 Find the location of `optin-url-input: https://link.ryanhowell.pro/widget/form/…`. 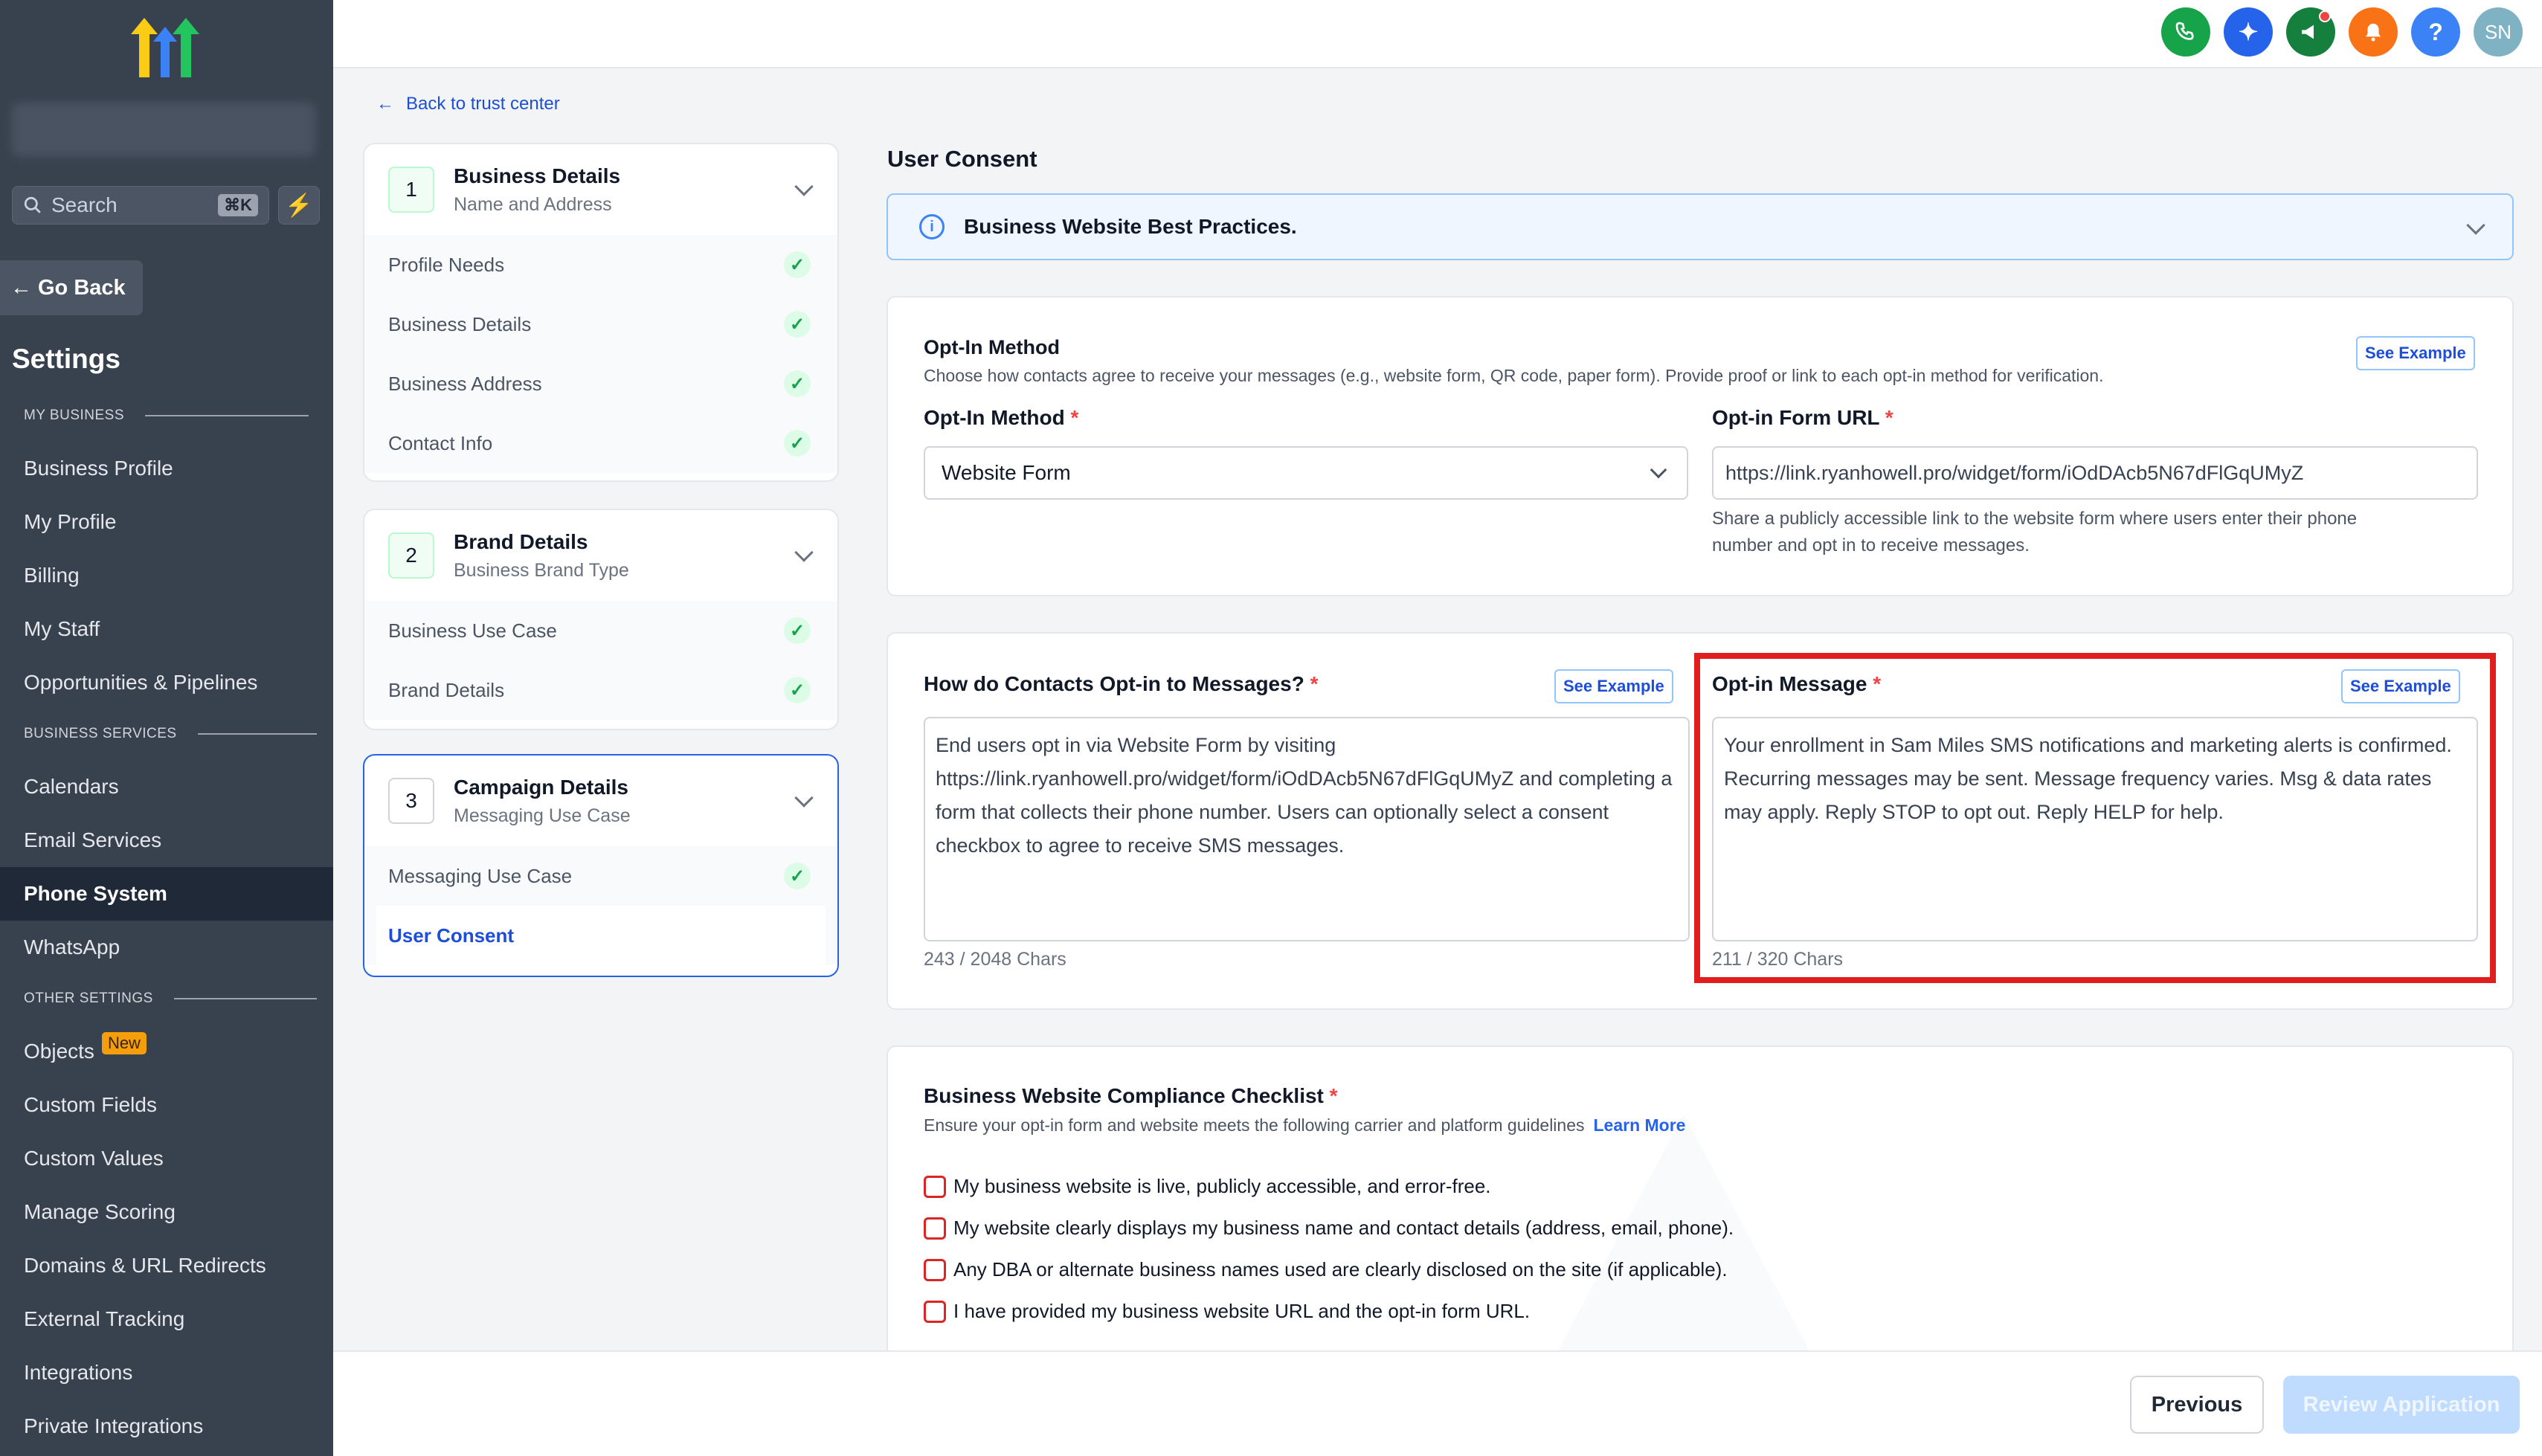

optin-url-input: https://link.ryanhowell.pro/widget/form/… is located at coordinates (2095, 473).